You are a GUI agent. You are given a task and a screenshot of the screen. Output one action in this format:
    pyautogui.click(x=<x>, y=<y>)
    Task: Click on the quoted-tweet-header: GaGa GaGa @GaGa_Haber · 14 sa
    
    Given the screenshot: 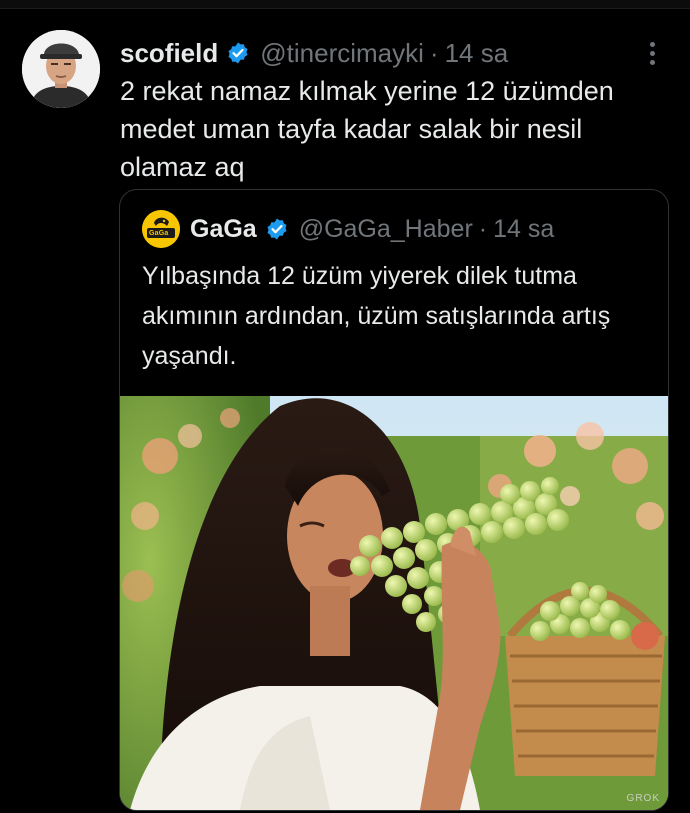 What is the action you would take?
    pyautogui.click(x=348, y=229)
    